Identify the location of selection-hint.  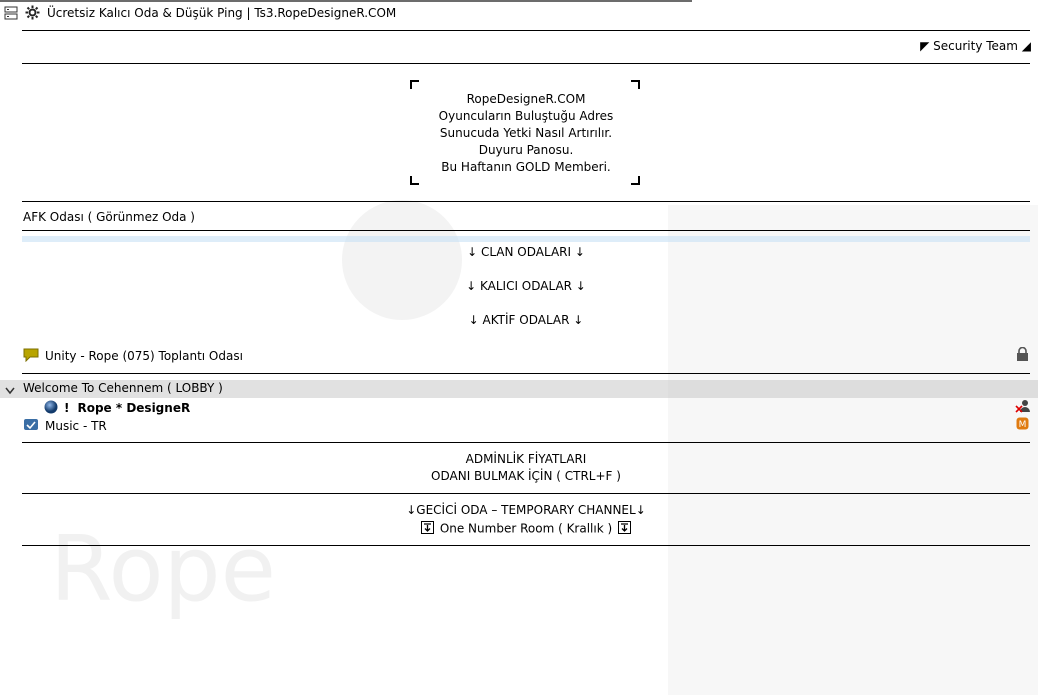
(526, 239).